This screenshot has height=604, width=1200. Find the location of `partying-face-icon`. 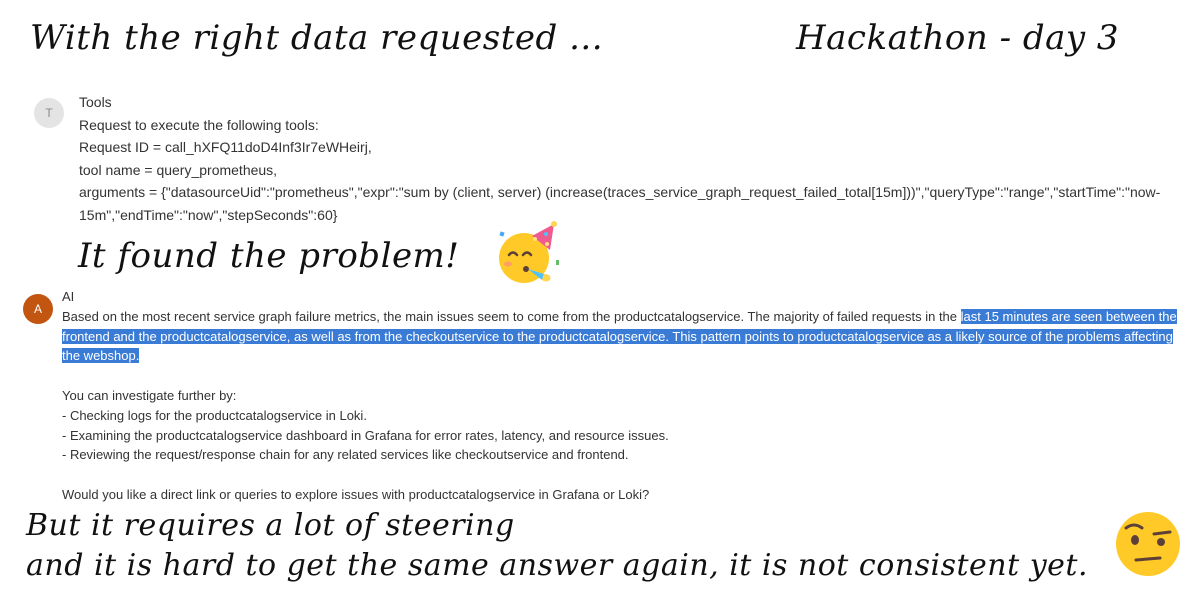

partying-face-icon is located at coordinates (529, 252).